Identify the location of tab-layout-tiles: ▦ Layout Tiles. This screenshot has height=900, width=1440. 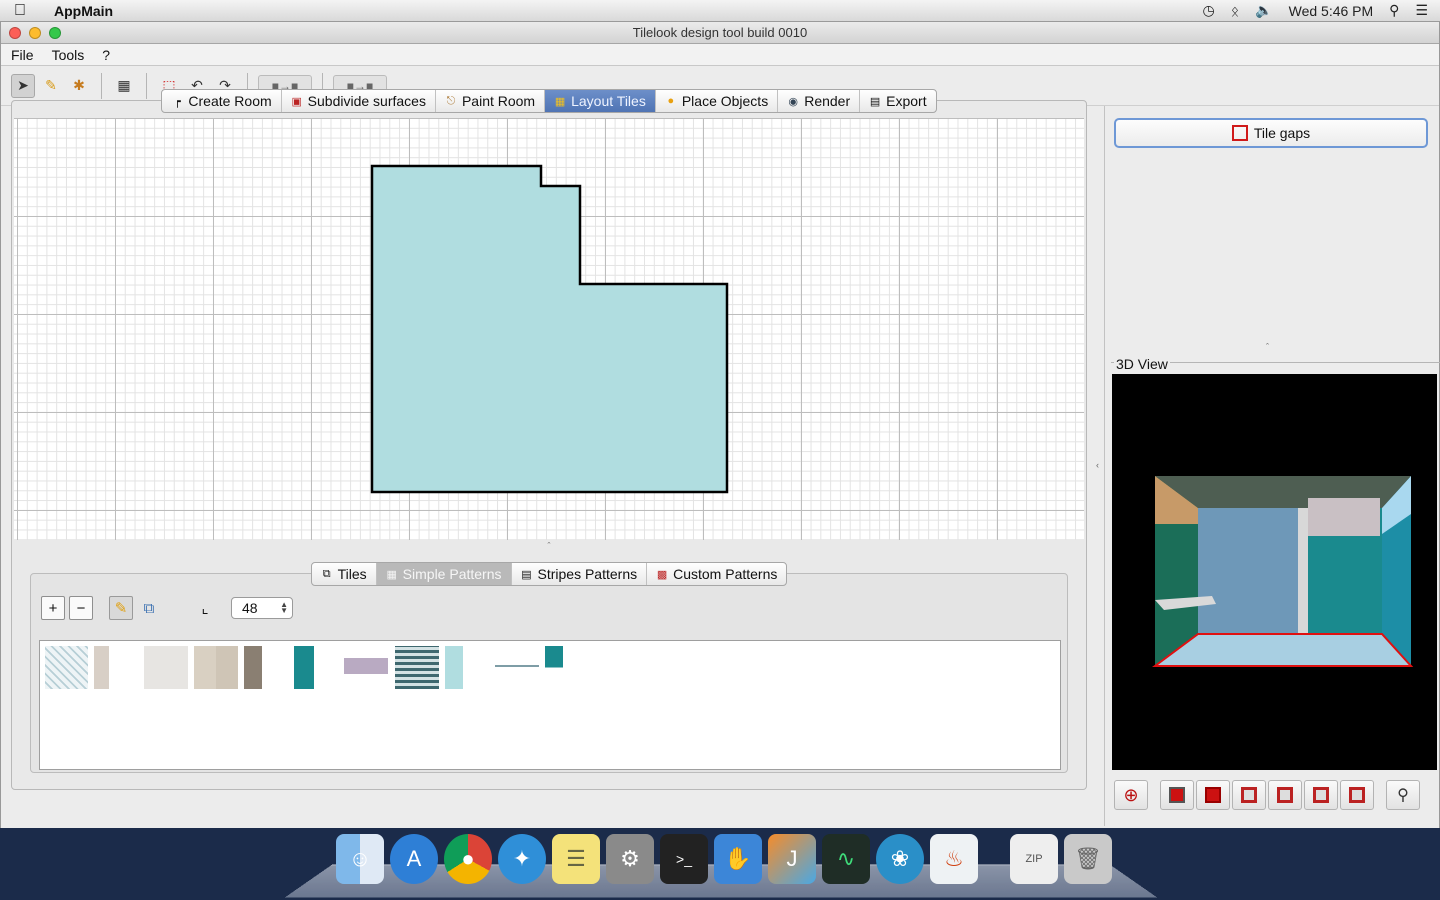
(600, 101).